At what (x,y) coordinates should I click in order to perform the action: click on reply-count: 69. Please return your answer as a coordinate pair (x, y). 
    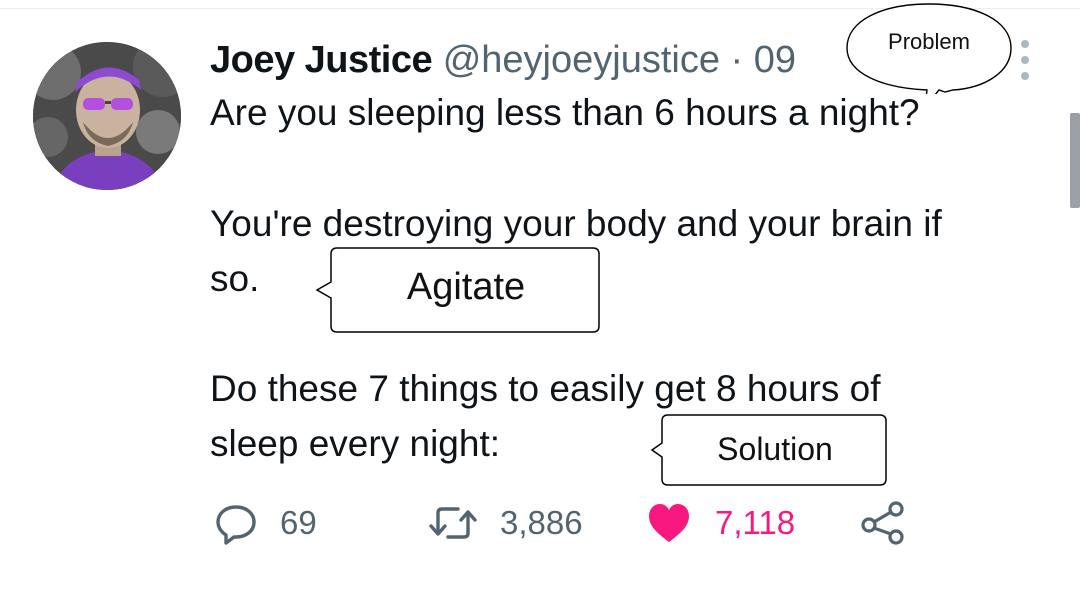
    Looking at the image, I should click on (298, 522).